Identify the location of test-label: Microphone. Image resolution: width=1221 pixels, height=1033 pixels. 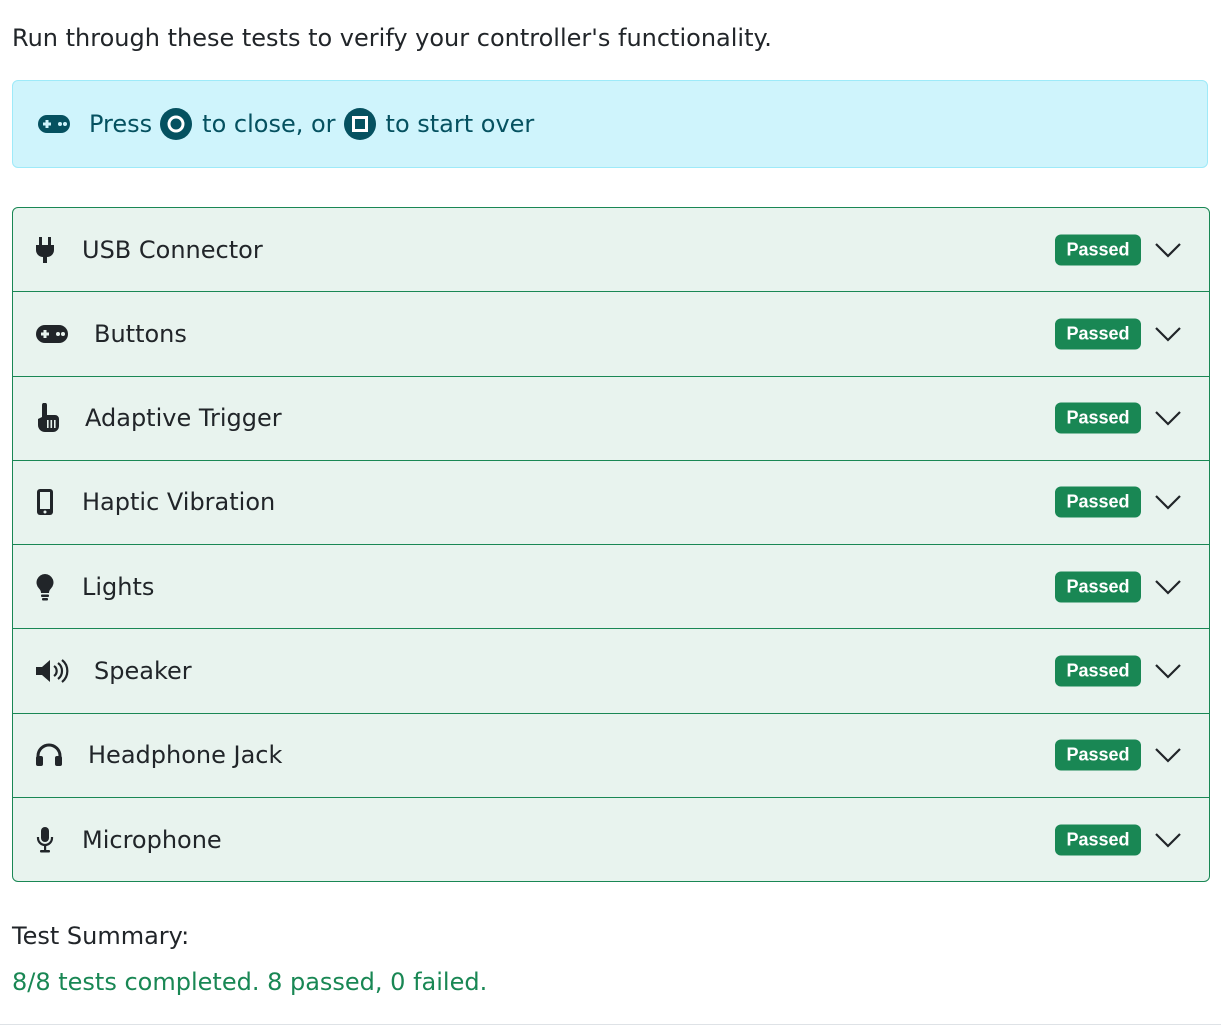
(152, 839).